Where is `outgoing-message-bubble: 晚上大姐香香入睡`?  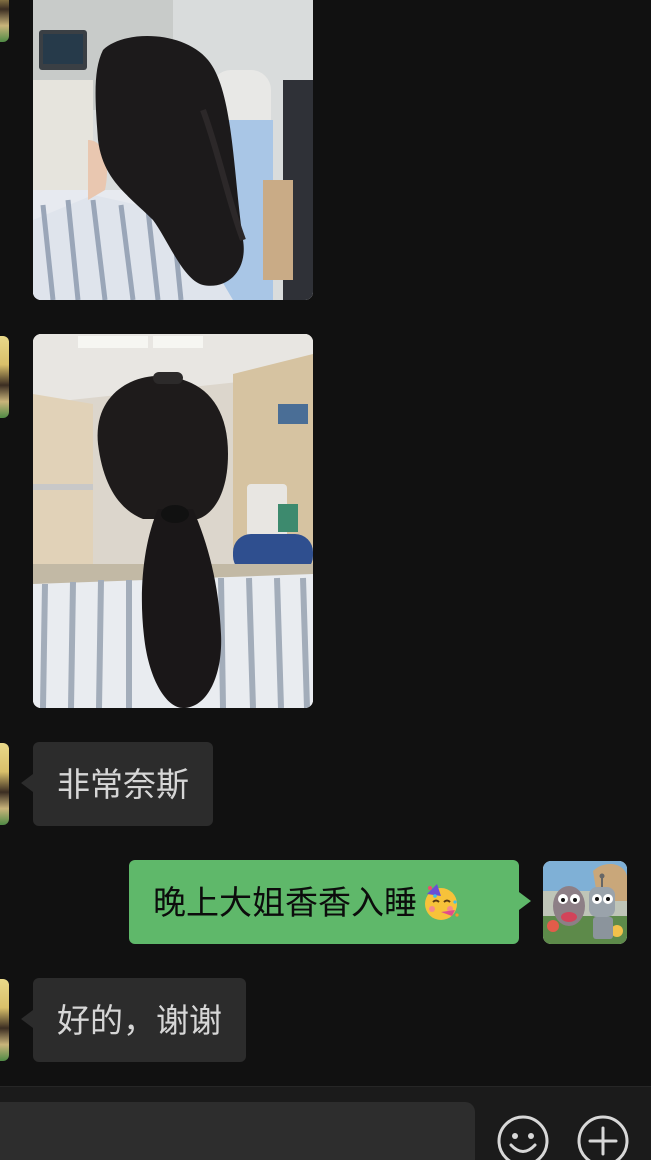
outgoing-message-bubble: 晚上大姐香香入睡 is located at coordinates (330, 902).